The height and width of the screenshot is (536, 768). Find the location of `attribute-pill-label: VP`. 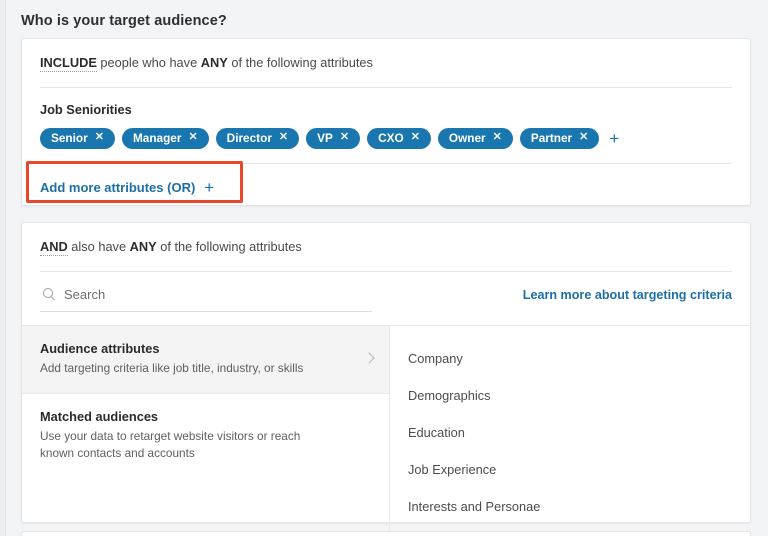

attribute-pill-label: VP is located at coordinates (325, 137).